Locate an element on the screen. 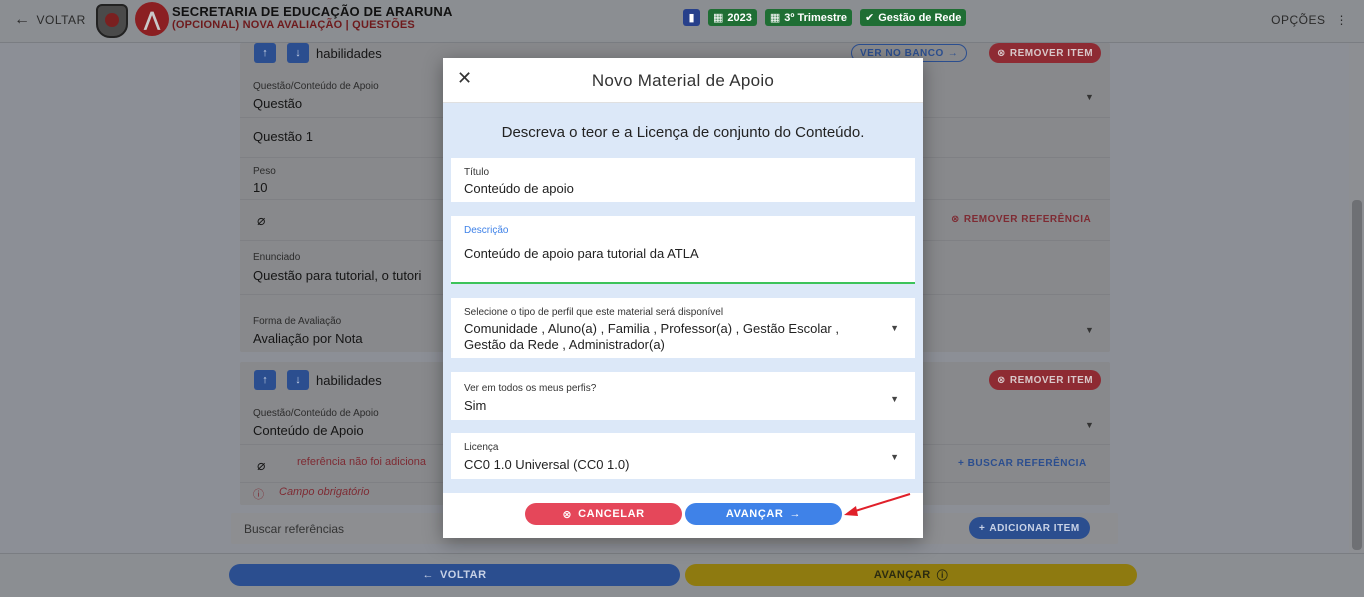 The width and height of the screenshot is (1364, 597). bottom-next-button: AVANÇAR ⓘ is located at coordinates (911, 575).